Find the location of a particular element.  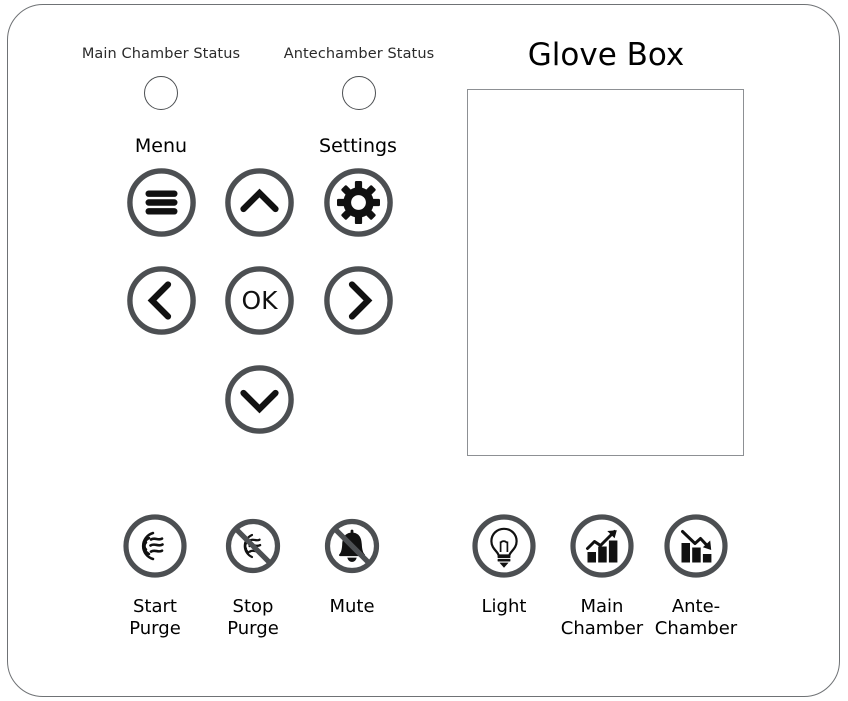

chart-trend-down-icon is located at coordinates (696, 546).